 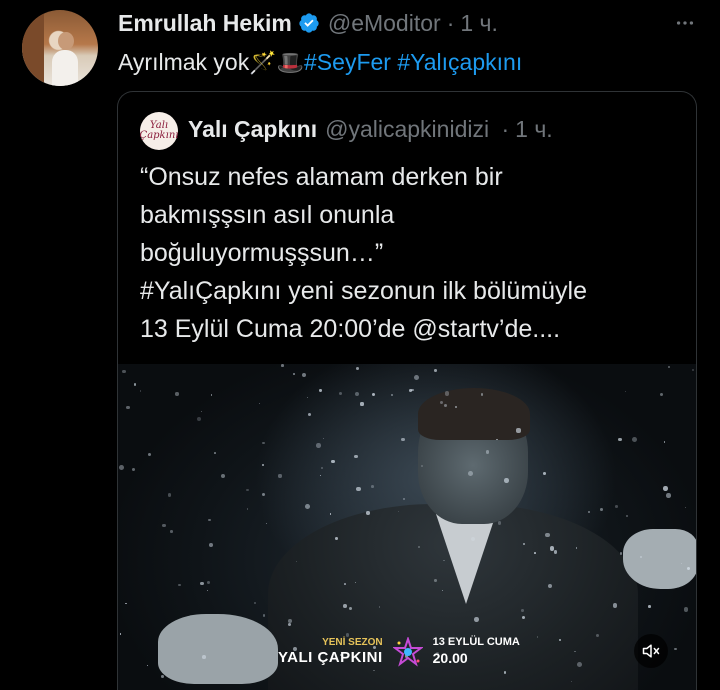 What do you see at coordinates (33, 48) in the screenshot?
I see `avatar-background` at bounding box center [33, 48].